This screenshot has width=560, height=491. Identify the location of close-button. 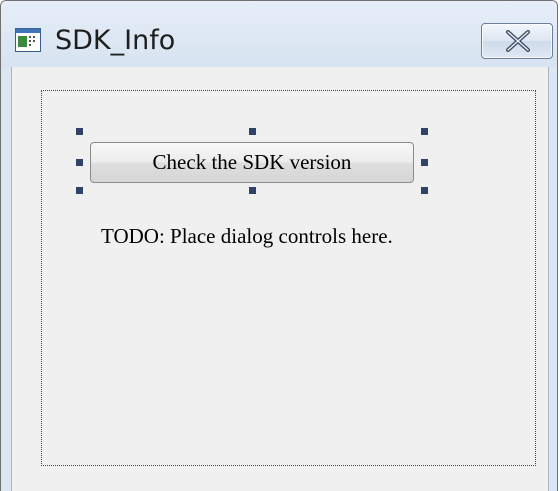
(517, 41).